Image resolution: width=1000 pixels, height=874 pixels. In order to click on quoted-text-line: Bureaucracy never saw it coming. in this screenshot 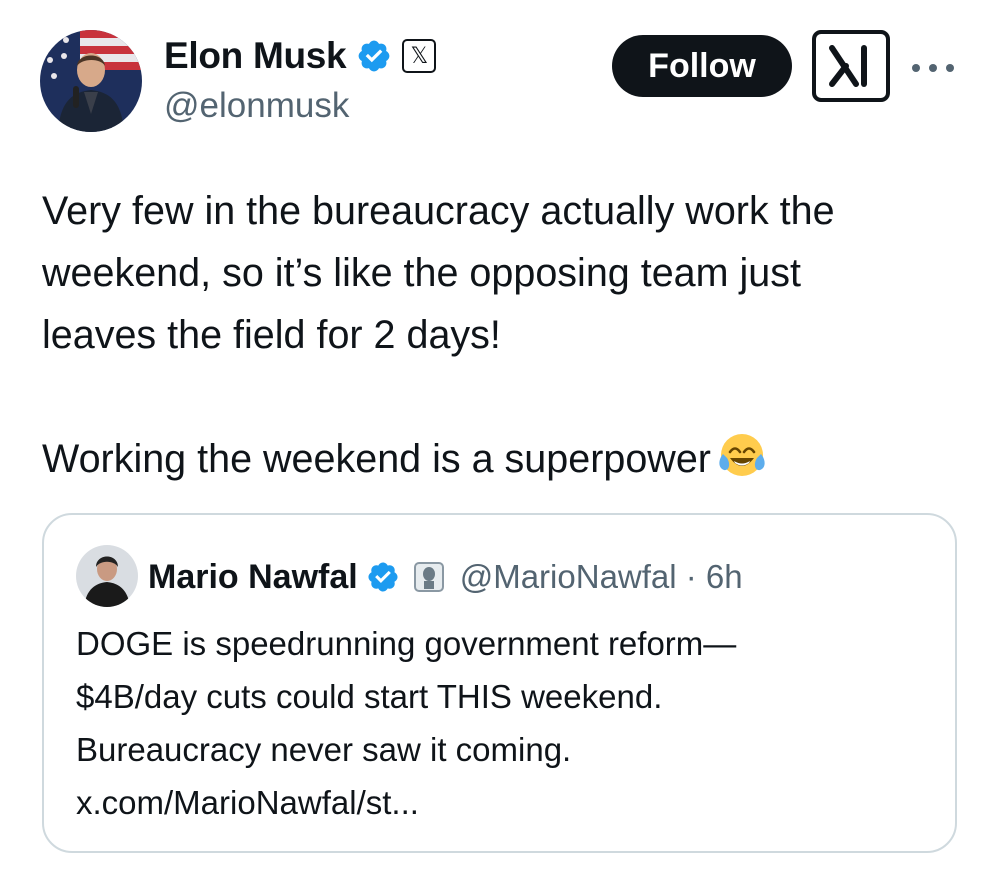, I will do `click(324, 749)`.